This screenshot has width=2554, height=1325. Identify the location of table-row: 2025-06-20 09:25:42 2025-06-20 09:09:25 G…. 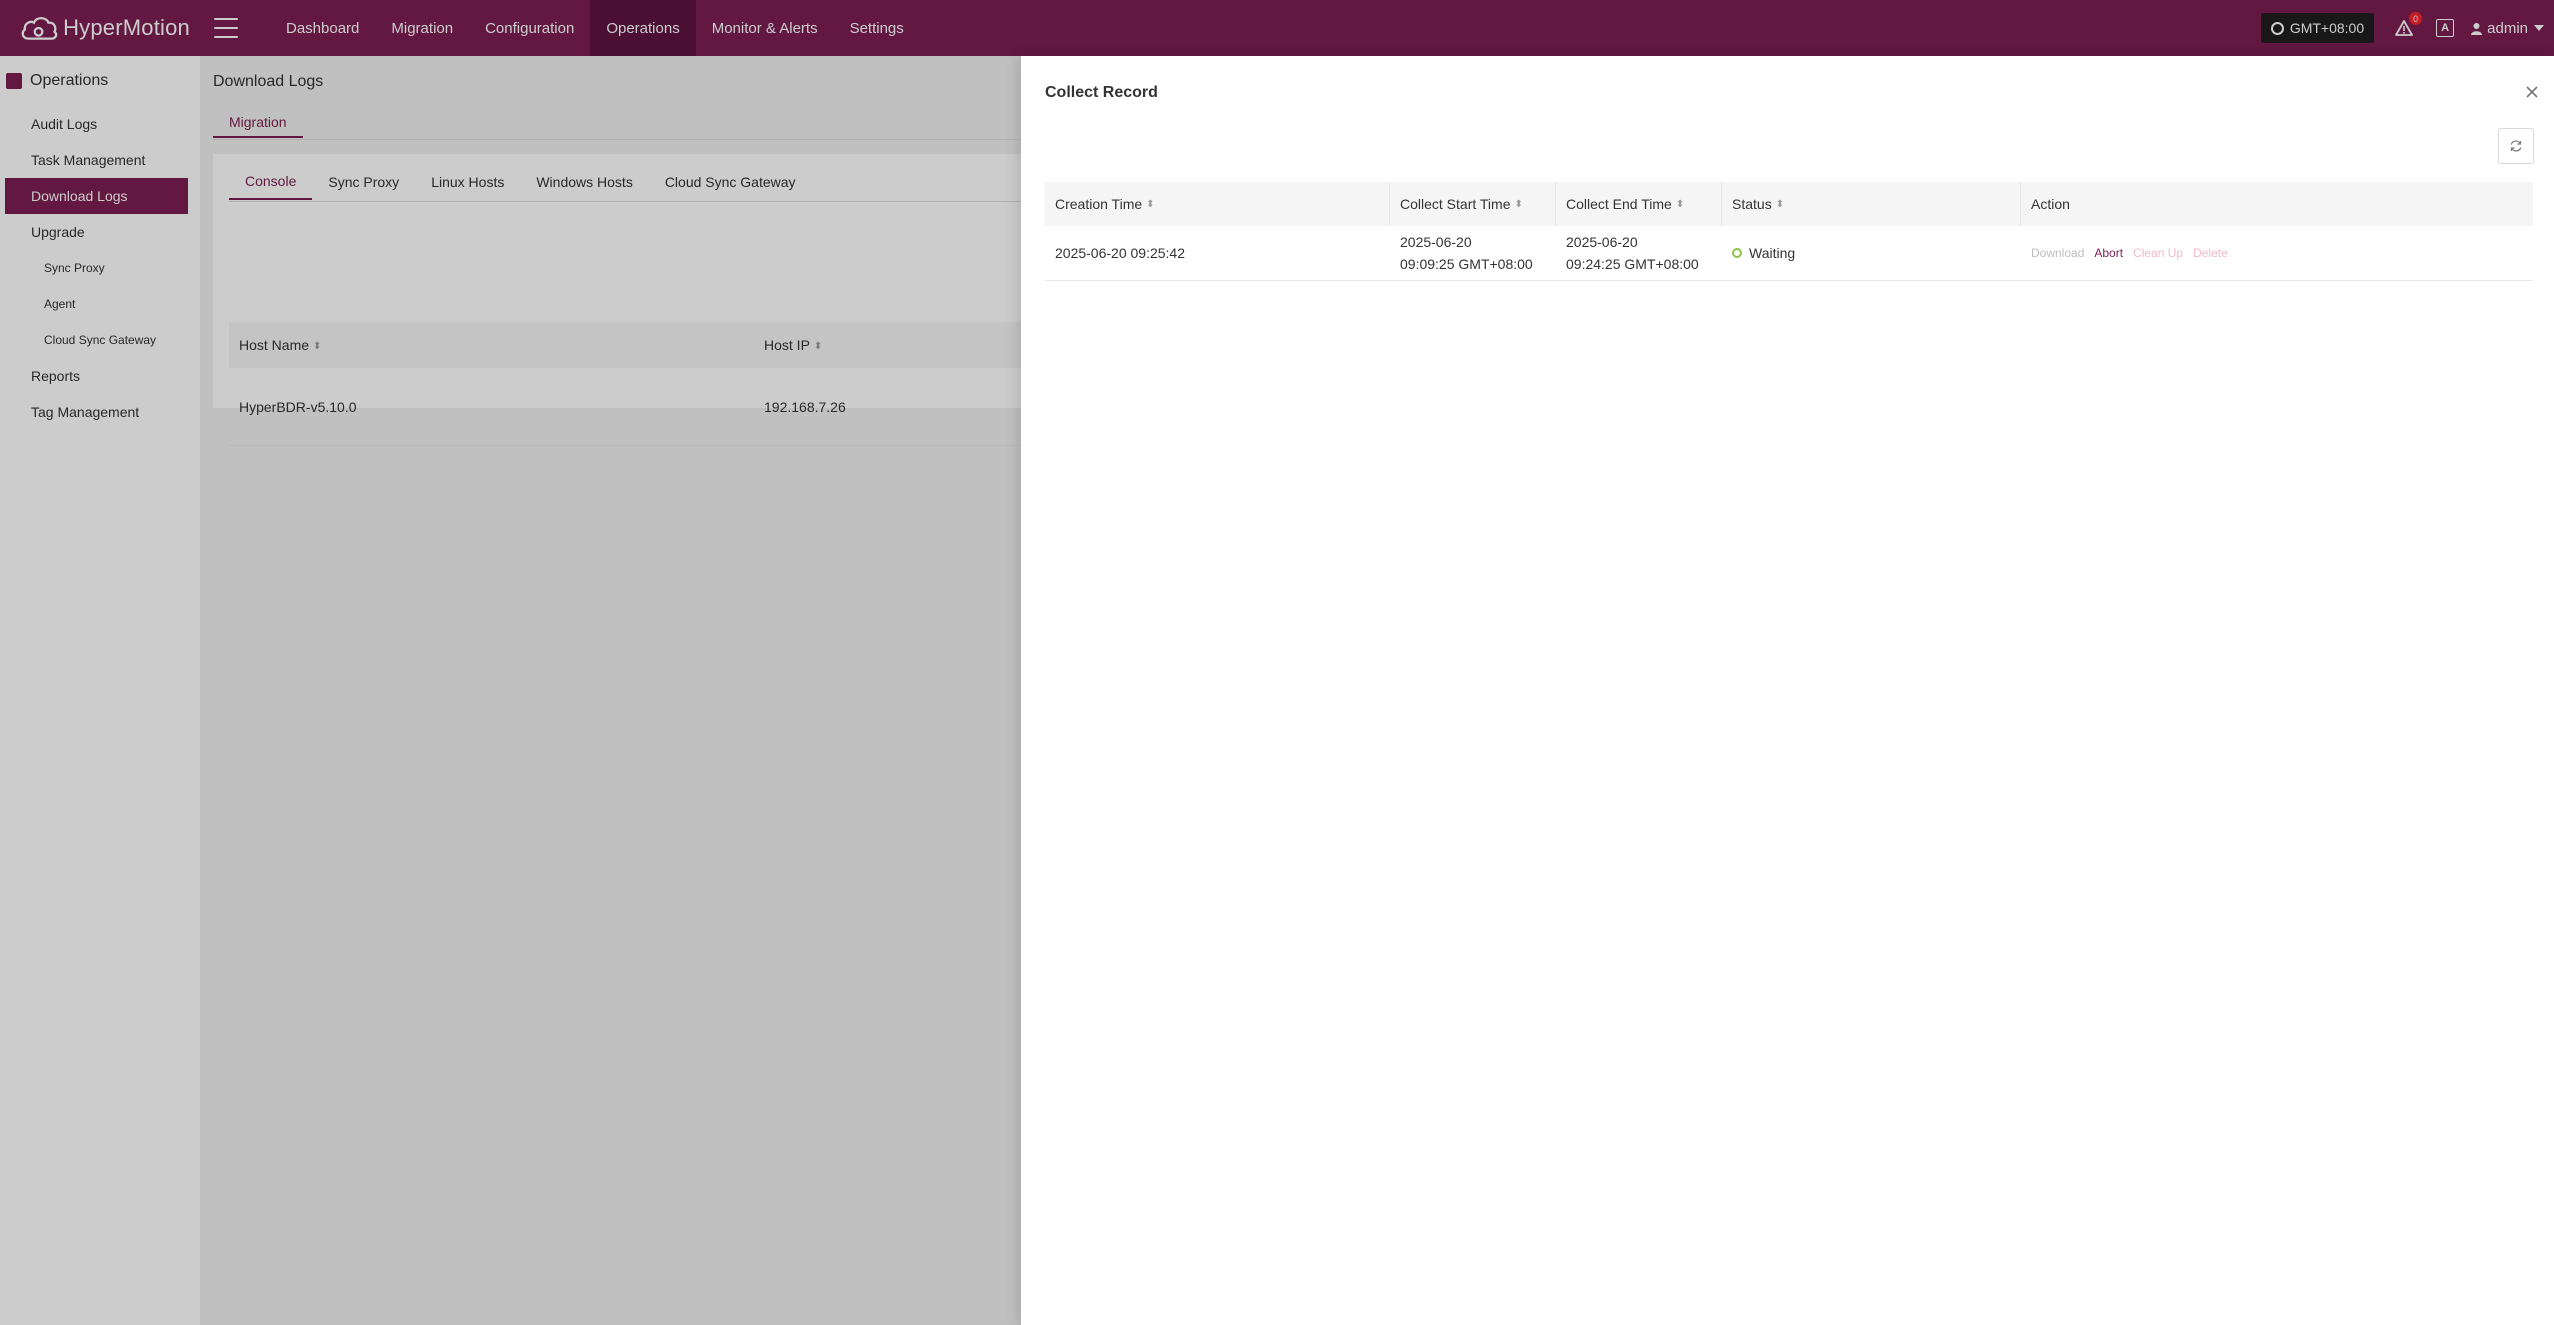
(1789, 253).